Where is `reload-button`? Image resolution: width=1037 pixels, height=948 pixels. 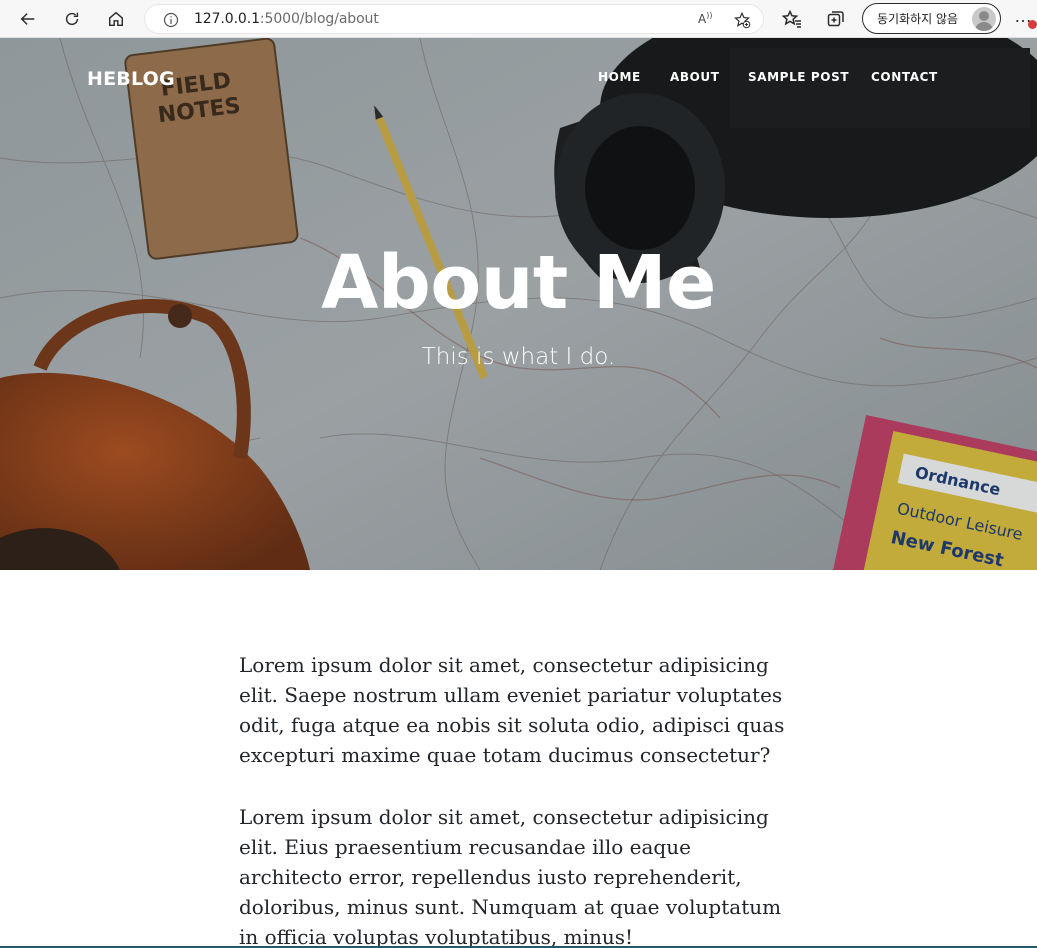 reload-button is located at coordinates (72, 19).